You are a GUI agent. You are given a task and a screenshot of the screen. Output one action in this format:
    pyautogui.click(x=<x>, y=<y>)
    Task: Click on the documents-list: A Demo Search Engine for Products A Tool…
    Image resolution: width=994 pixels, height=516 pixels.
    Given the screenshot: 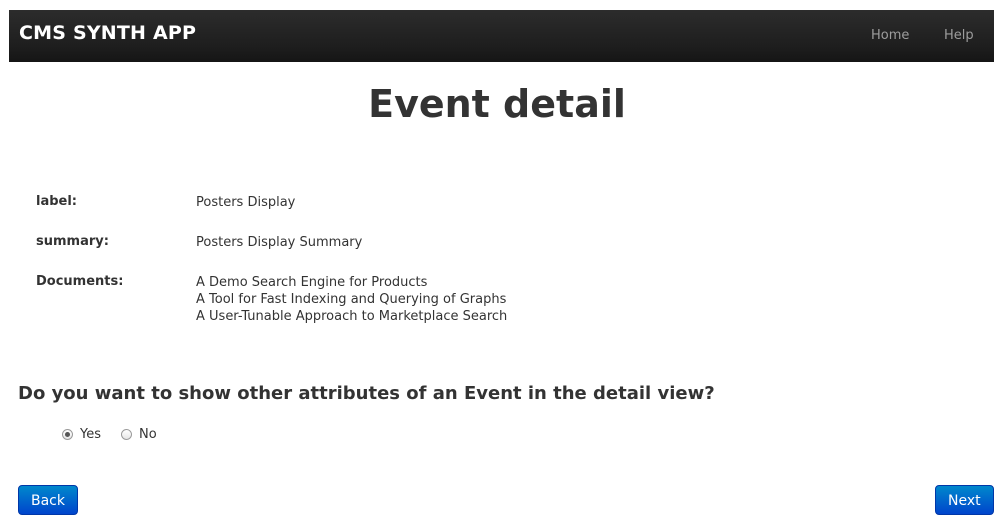 What is the action you would take?
    pyautogui.click(x=351, y=299)
    